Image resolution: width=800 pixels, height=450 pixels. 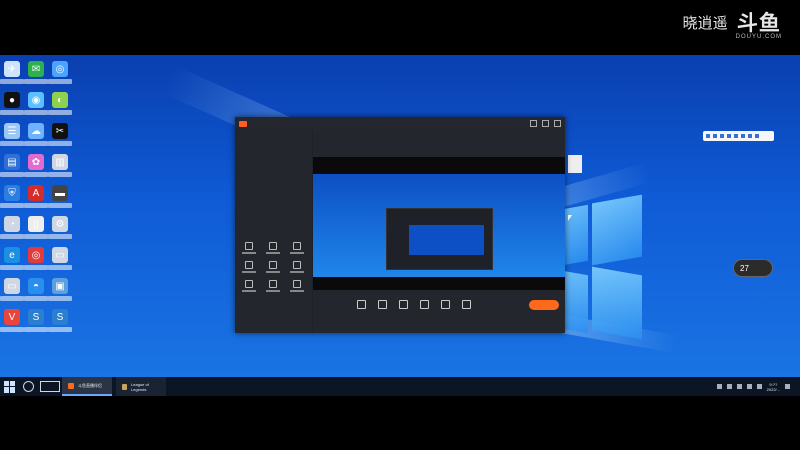 What do you see at coordinates (60, 103) in the screenshot?
I see `game-icon: ◐` at bounding box center [60, 103].